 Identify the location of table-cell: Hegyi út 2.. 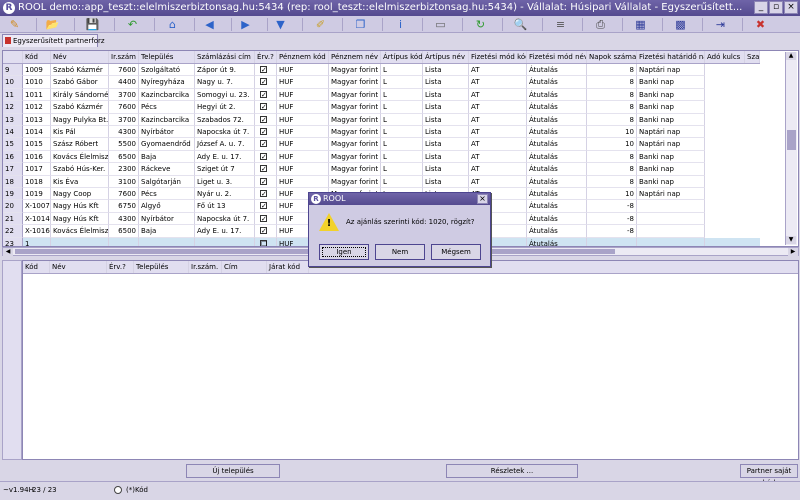
(225, 107).